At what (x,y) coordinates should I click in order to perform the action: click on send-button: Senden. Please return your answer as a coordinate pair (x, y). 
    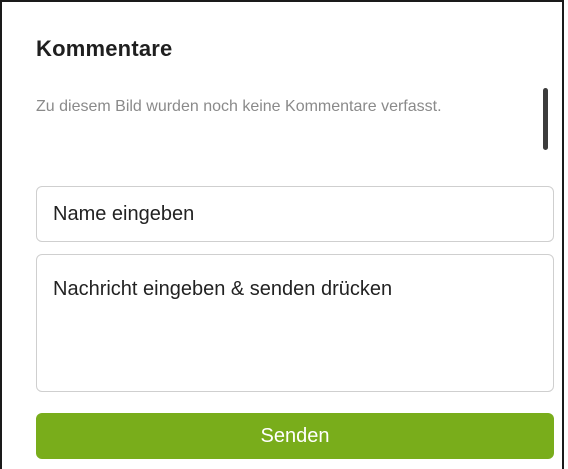
    Looking at the image, I should click on (295, 436).